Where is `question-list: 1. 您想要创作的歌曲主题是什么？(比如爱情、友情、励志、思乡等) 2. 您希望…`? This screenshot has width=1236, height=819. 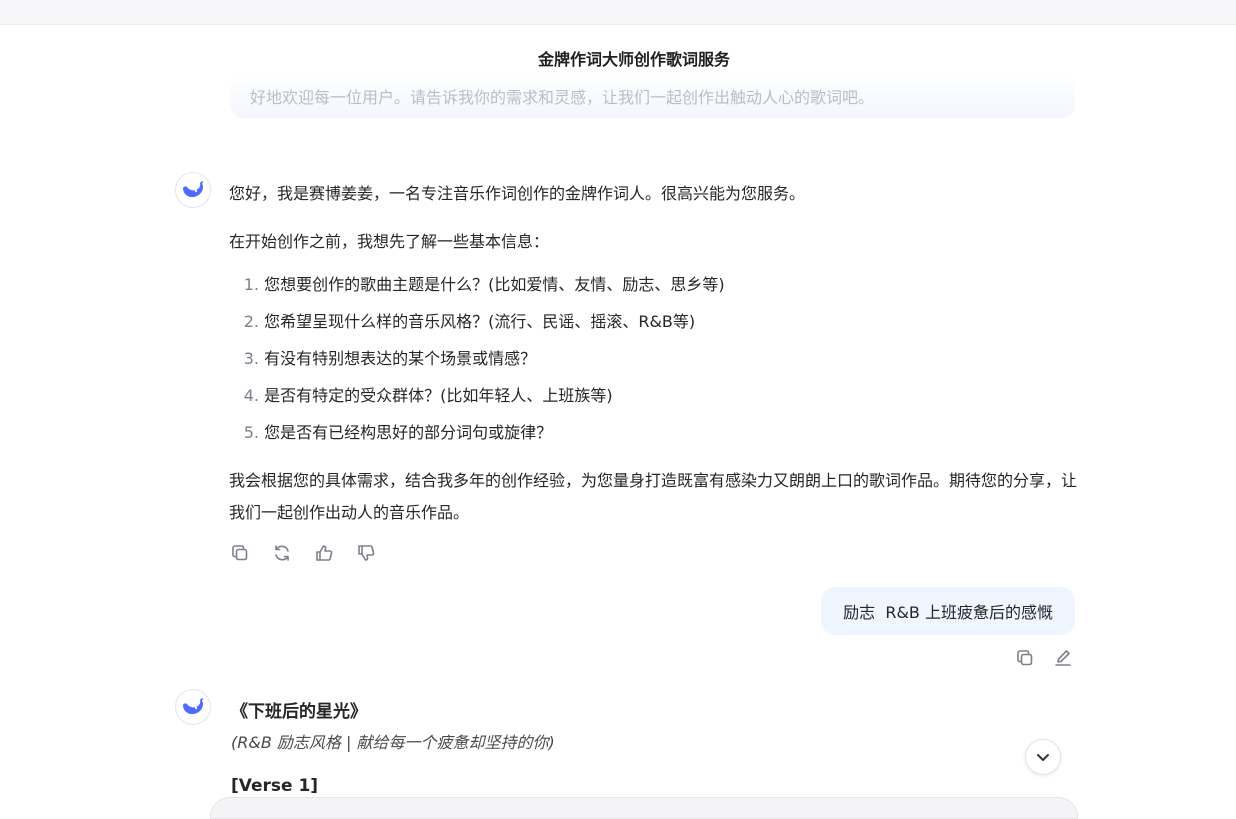 question-list: 1. 您想要创作的歌曲主题是什么？(比如爱情、友情、励志、思乡等) 2. 您希望… is located at coordinates (477, 361).